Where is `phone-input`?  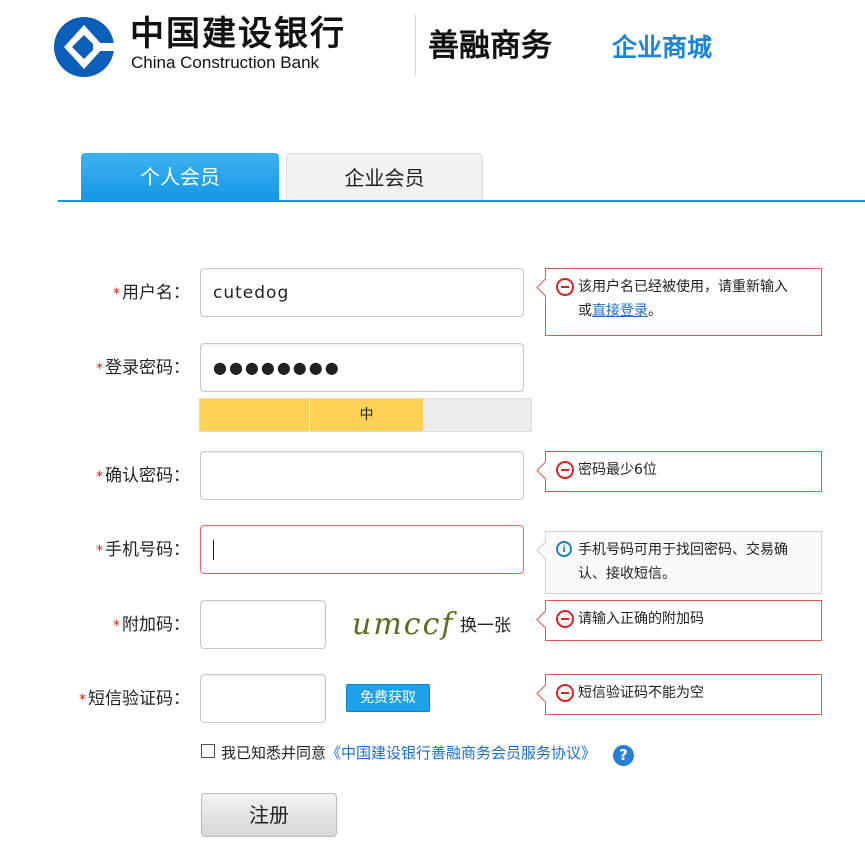 phone-input is located at coordinates (362, 549).